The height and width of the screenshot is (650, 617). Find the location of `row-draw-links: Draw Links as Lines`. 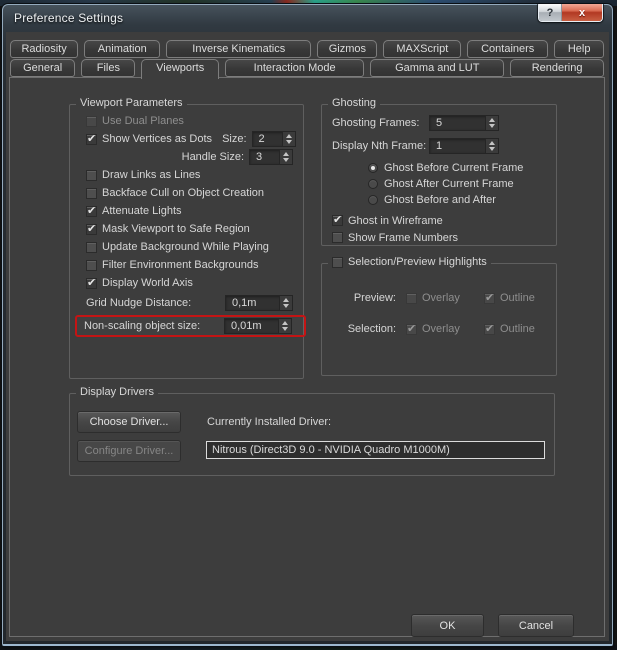

row-draw-links: Draw Links as Lines is located at coordinates (189, 175).